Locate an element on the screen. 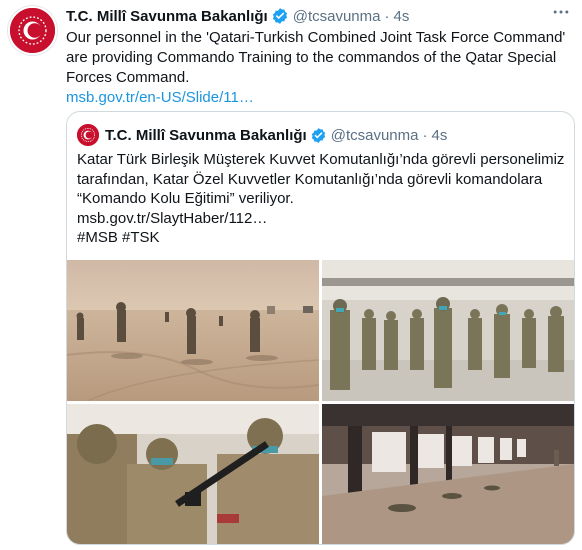 This screenshot has width=582, height=550. quoted-display-name: T.C. Millî Savunma Bakanlığı is located at coordinates (206, 135).